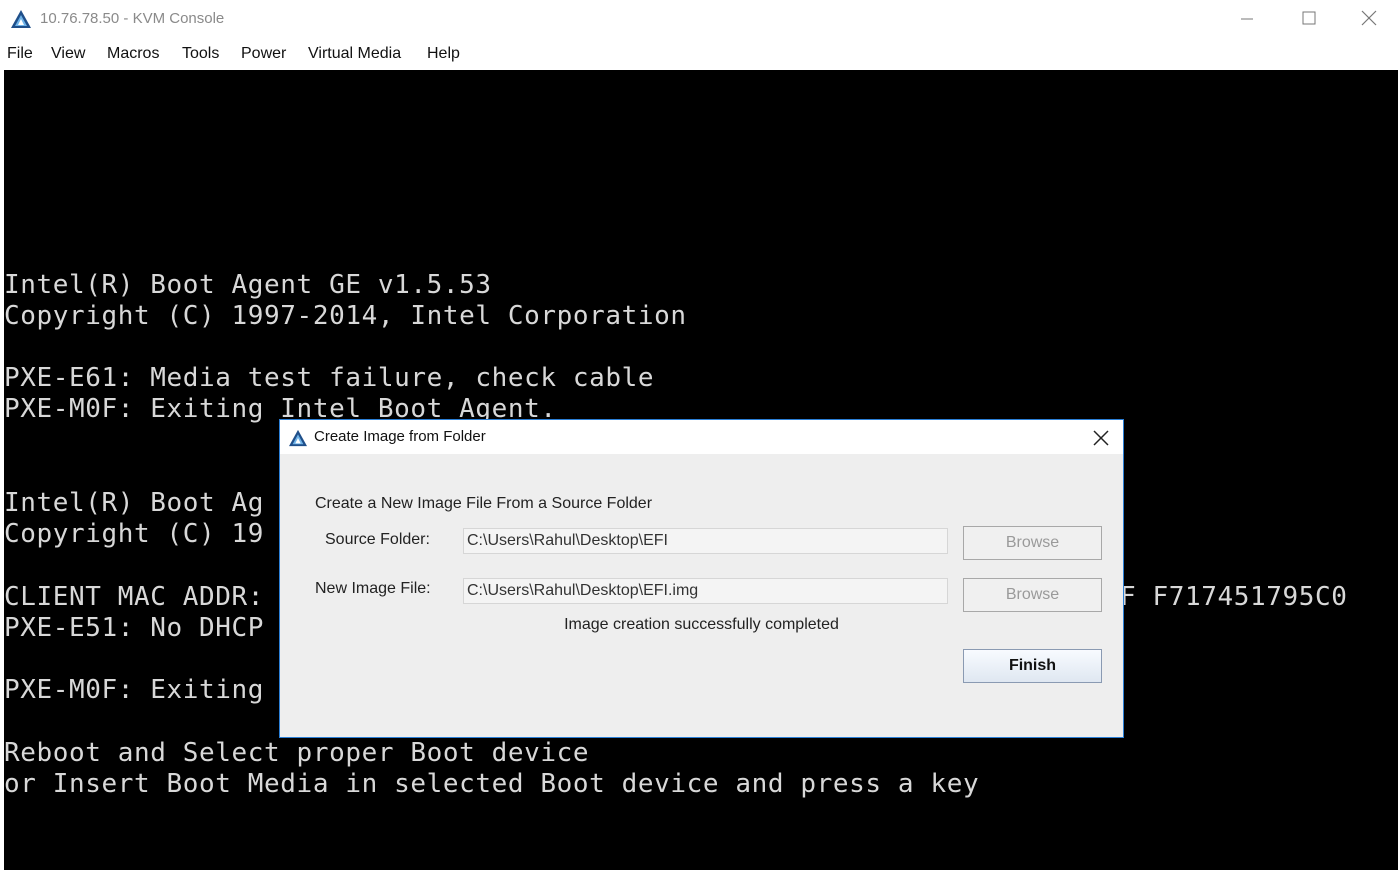 This screenshot has height=870, width=1398. I want to click on maximize-button, so click(1309, 18).